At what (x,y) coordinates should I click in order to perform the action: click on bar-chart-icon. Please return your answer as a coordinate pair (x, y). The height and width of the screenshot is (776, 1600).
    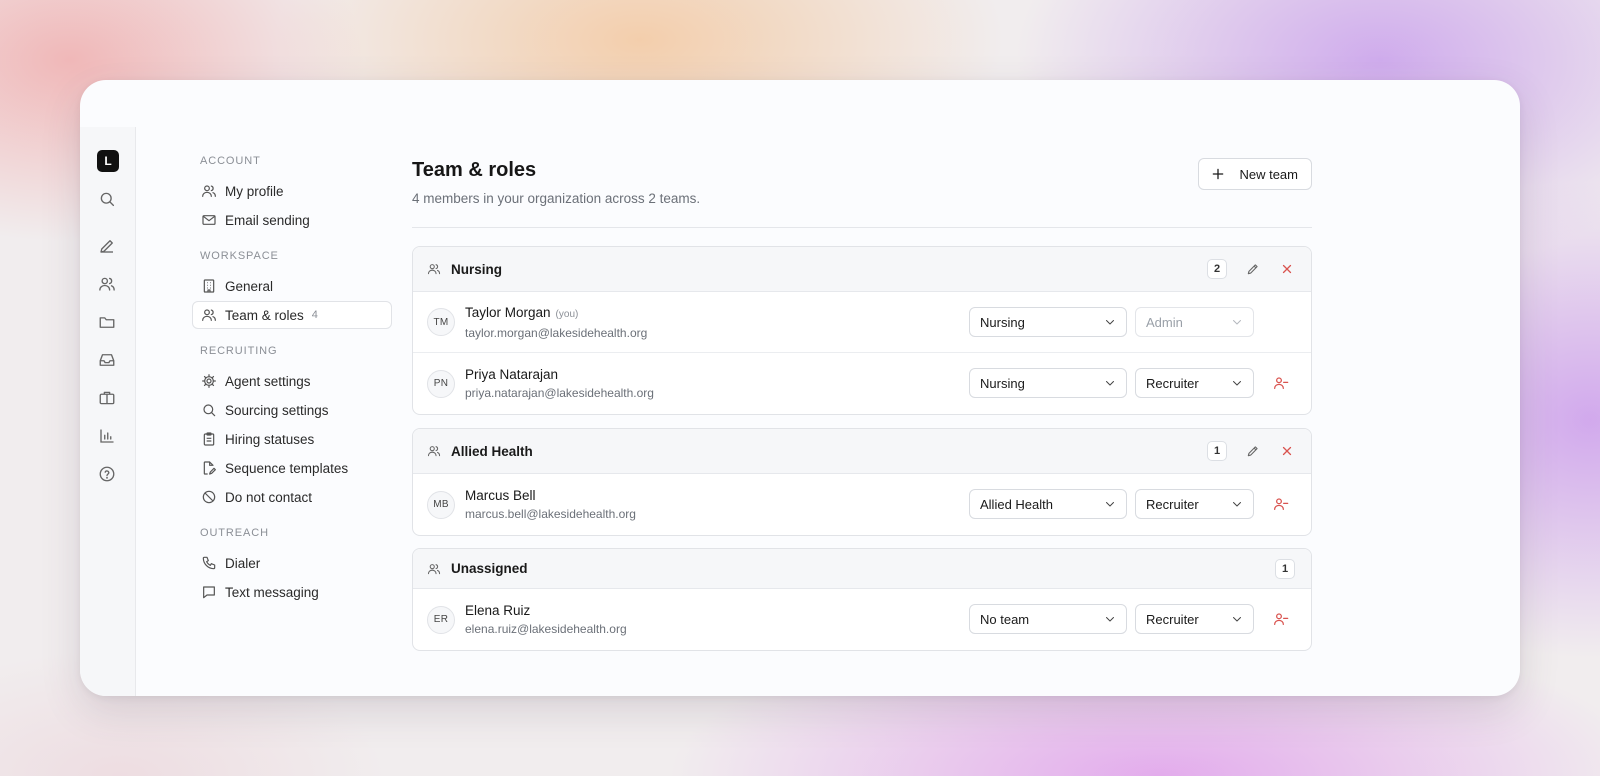
    Looking at the image, I should click on (107, 436).